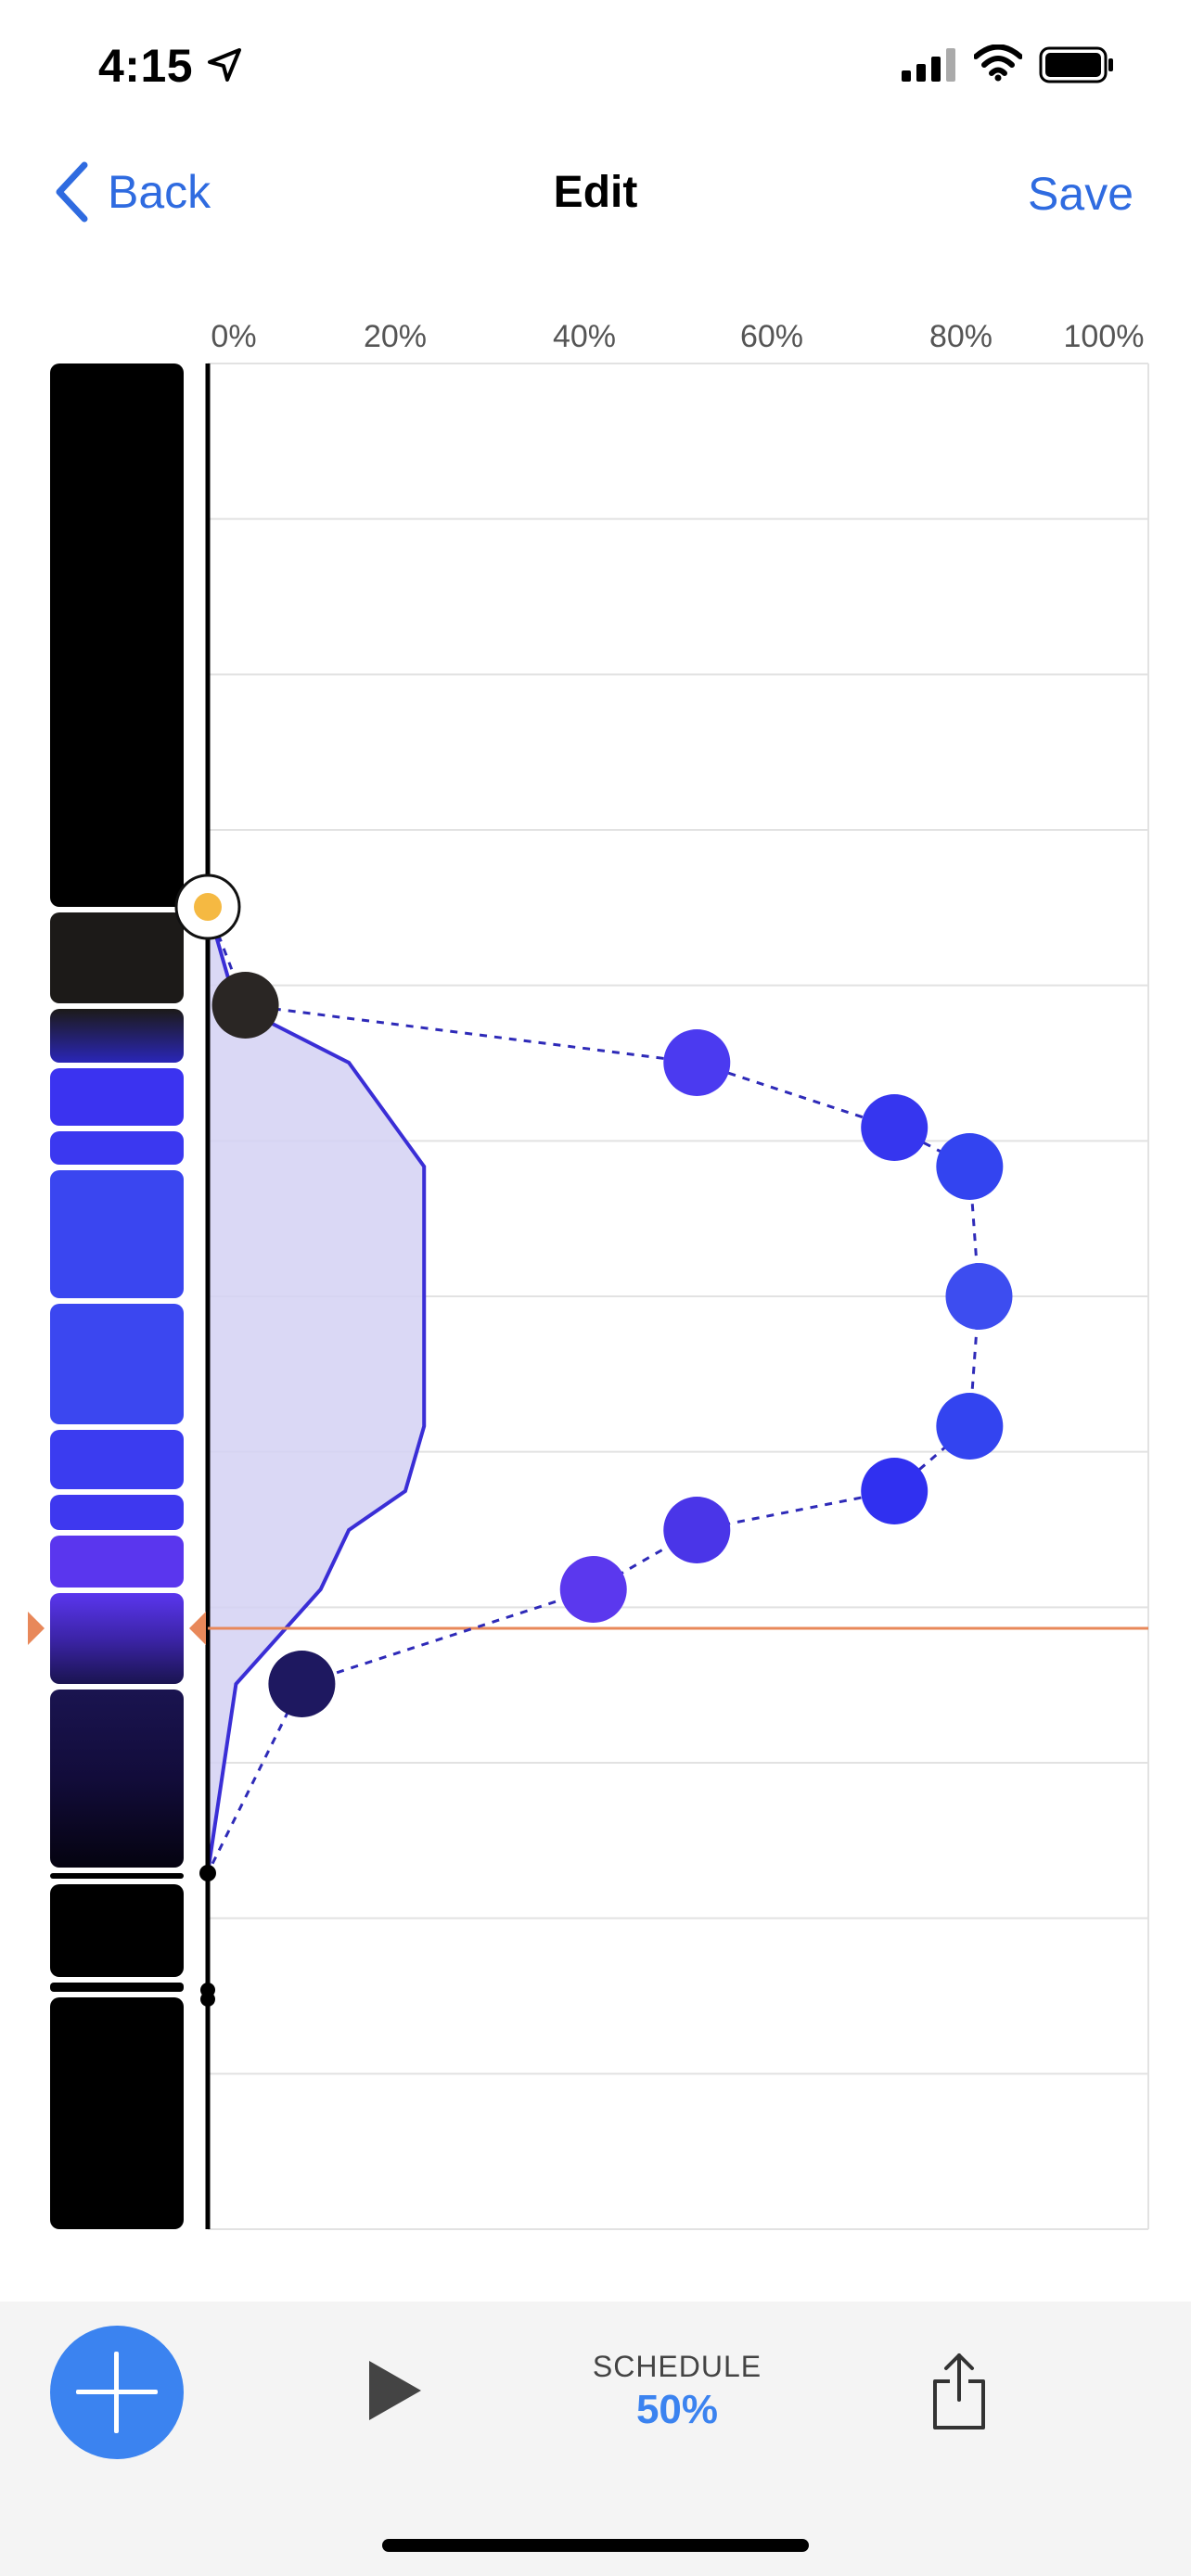  I want to click on schedule-label: SCHEDULE, so click(677, 2366).